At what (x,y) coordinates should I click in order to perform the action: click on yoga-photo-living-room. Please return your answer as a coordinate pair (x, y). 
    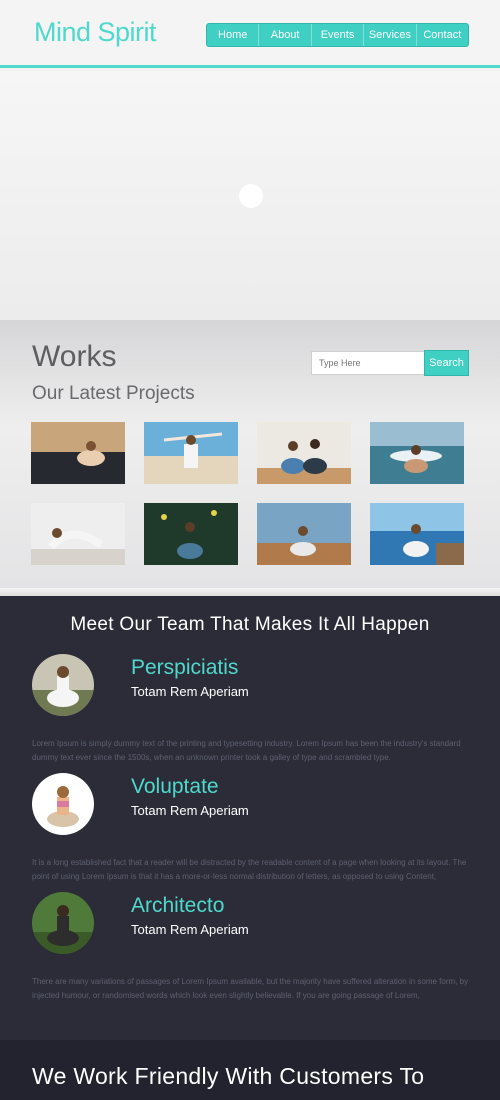
    Looking at the image, I should click on (304, 534).